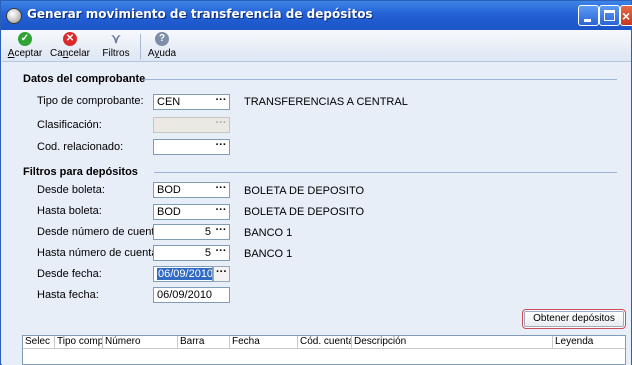 The image size is (632, 365). I want to click on hasta-fecha-field: 06/09/2010, so click(191, 295).